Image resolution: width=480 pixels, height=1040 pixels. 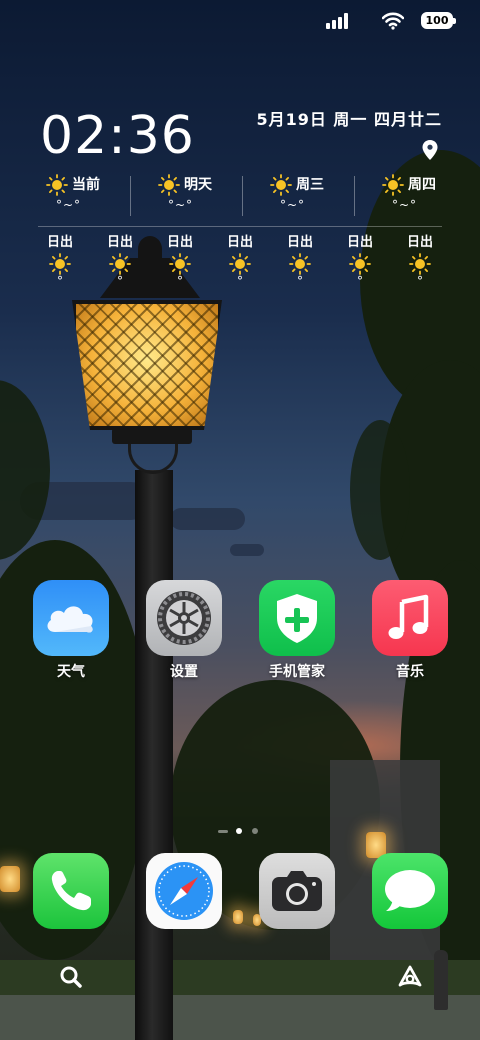 What do you see at coordinates (393, 23) in the screenshot?
I see `wifi-icon` at bounding box center [393, 23].